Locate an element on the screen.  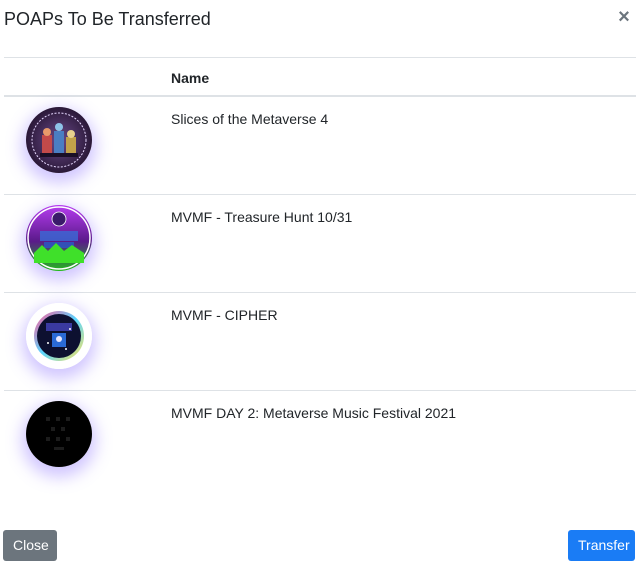
poap-name: MVMF - CIPHER is located at coordinates (224, 315).